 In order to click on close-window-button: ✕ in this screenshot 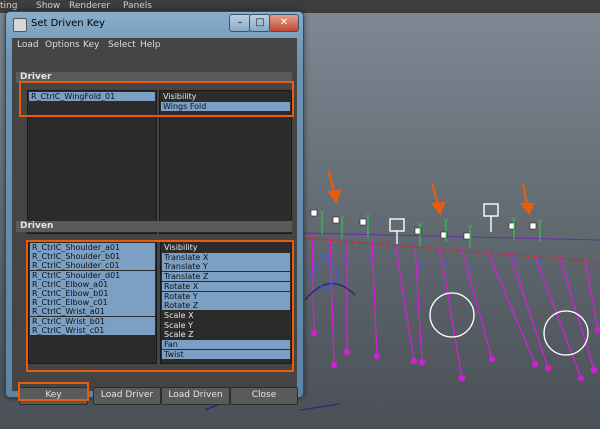, I will do `click(284, 23)`.